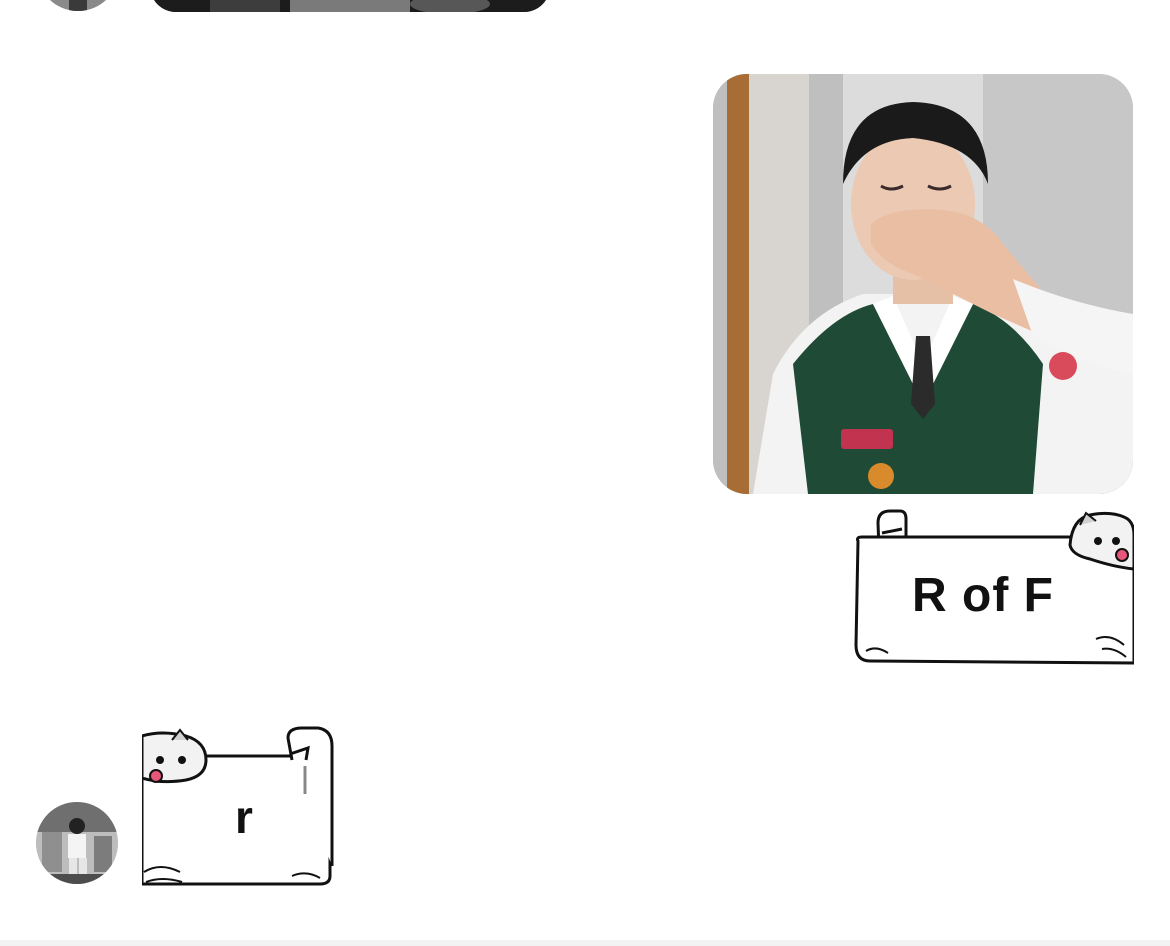 This screenshot has height=946, width=1170. I want to click on sticker-caption: R of F, so click(983, 595).